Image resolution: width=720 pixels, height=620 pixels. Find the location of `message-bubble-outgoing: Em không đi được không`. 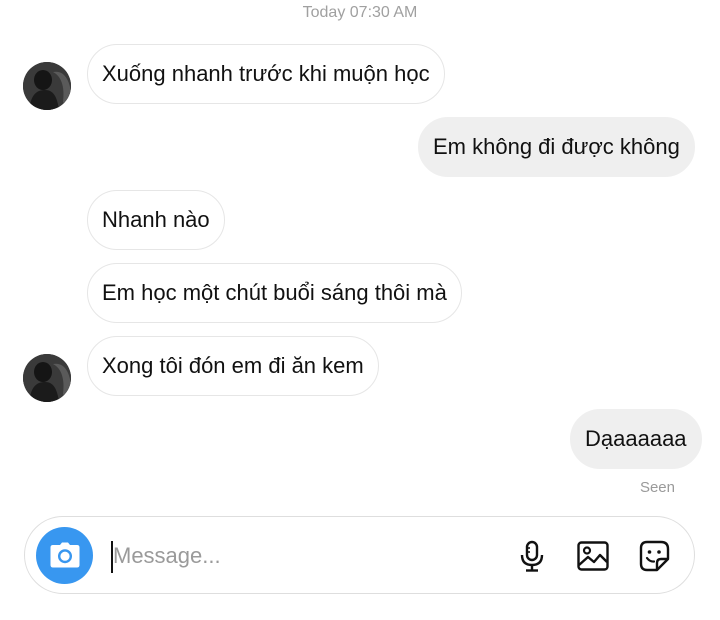

message-bubble-outgoing: Em không đi được không is located at coordinates (556, 147).